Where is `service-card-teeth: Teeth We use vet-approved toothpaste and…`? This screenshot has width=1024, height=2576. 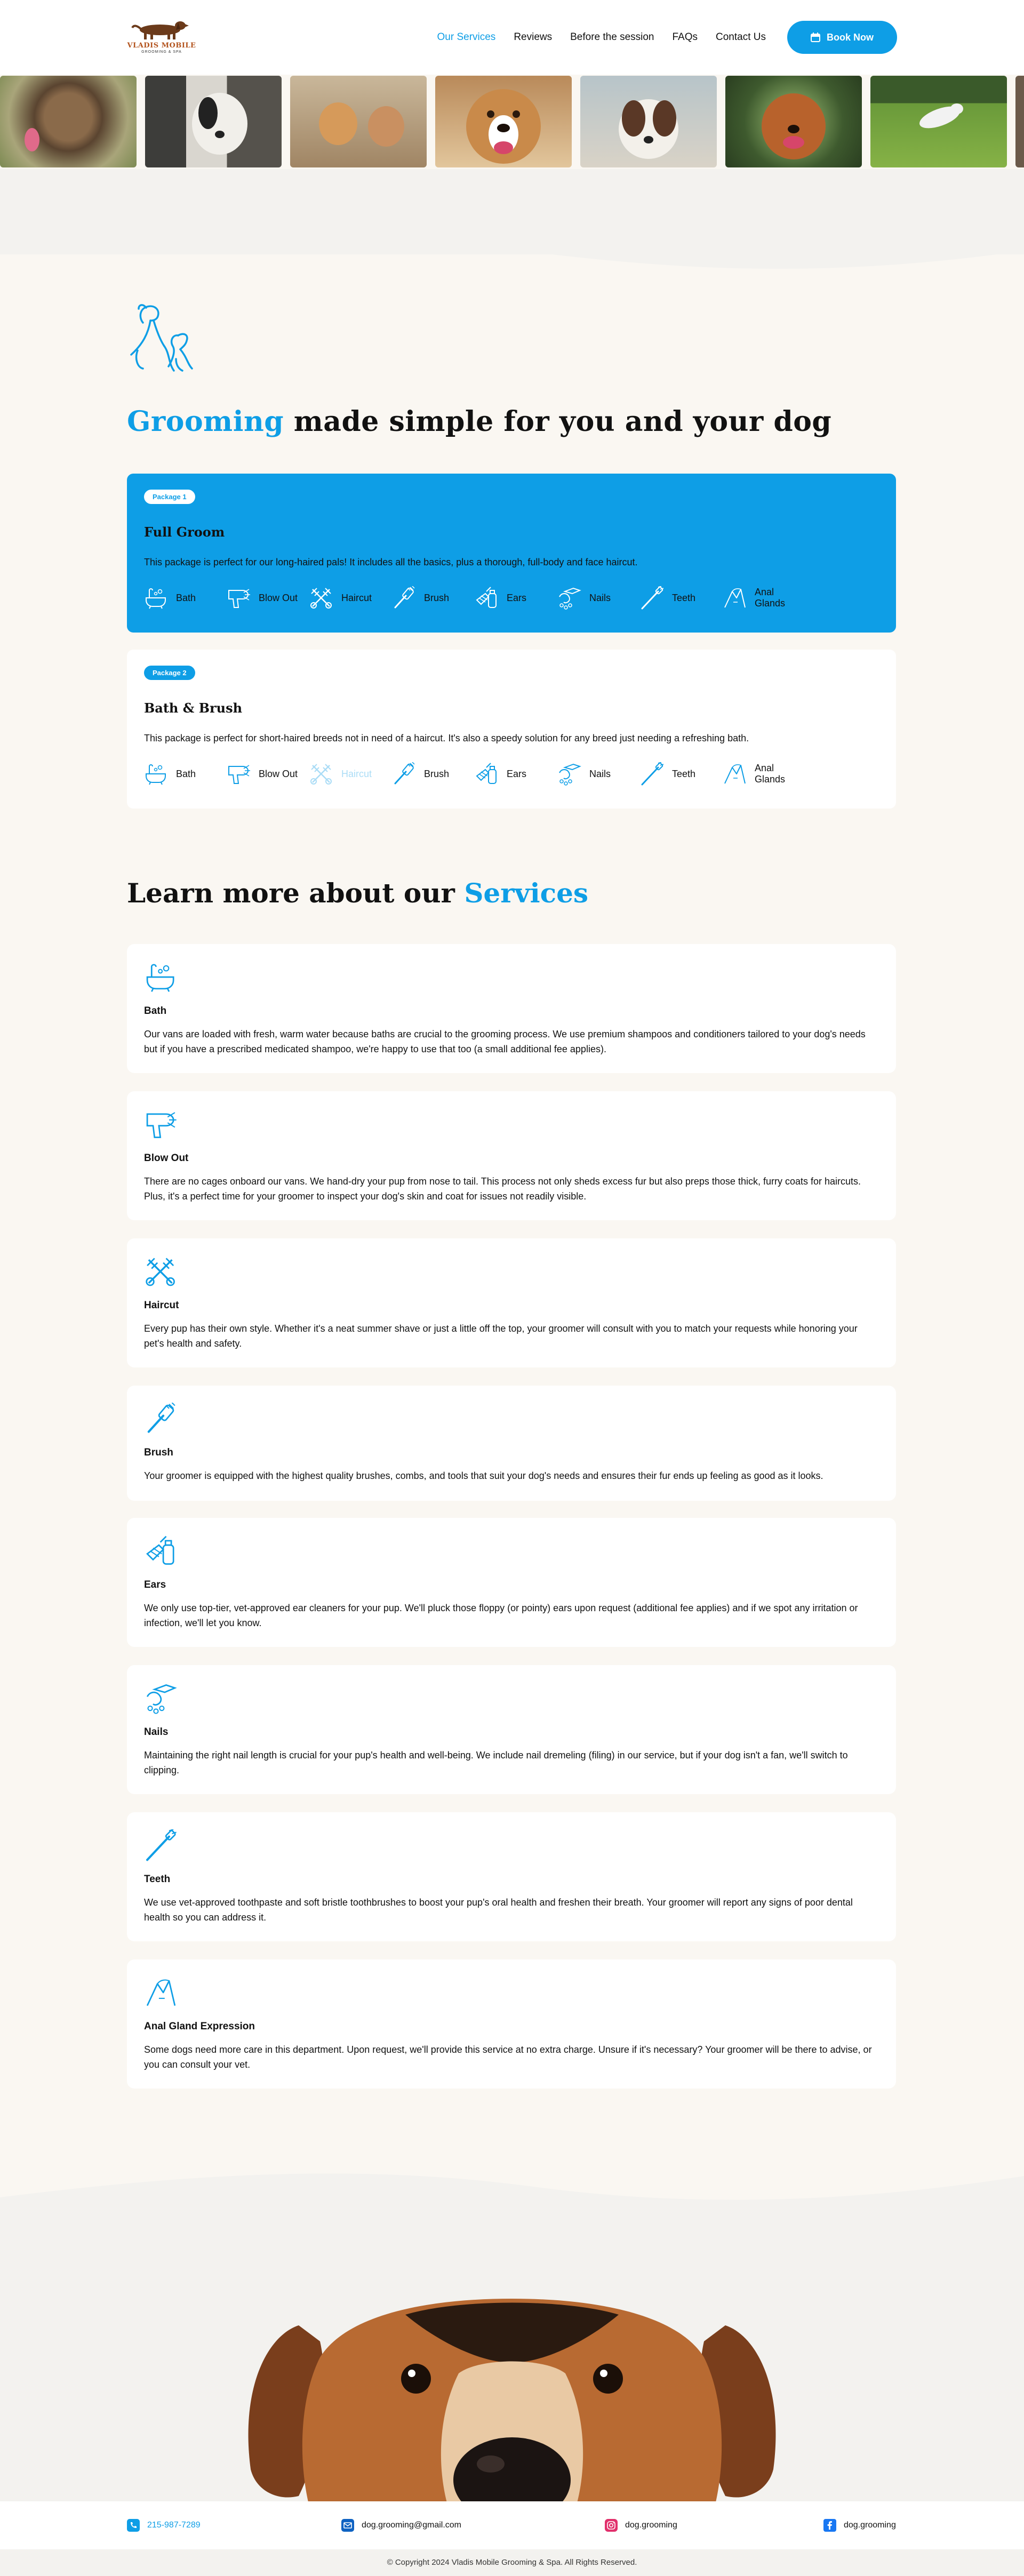
service-card-teeth: Teeth We use vet-approved toothpaste and… is located at coordinates (511, 1876).